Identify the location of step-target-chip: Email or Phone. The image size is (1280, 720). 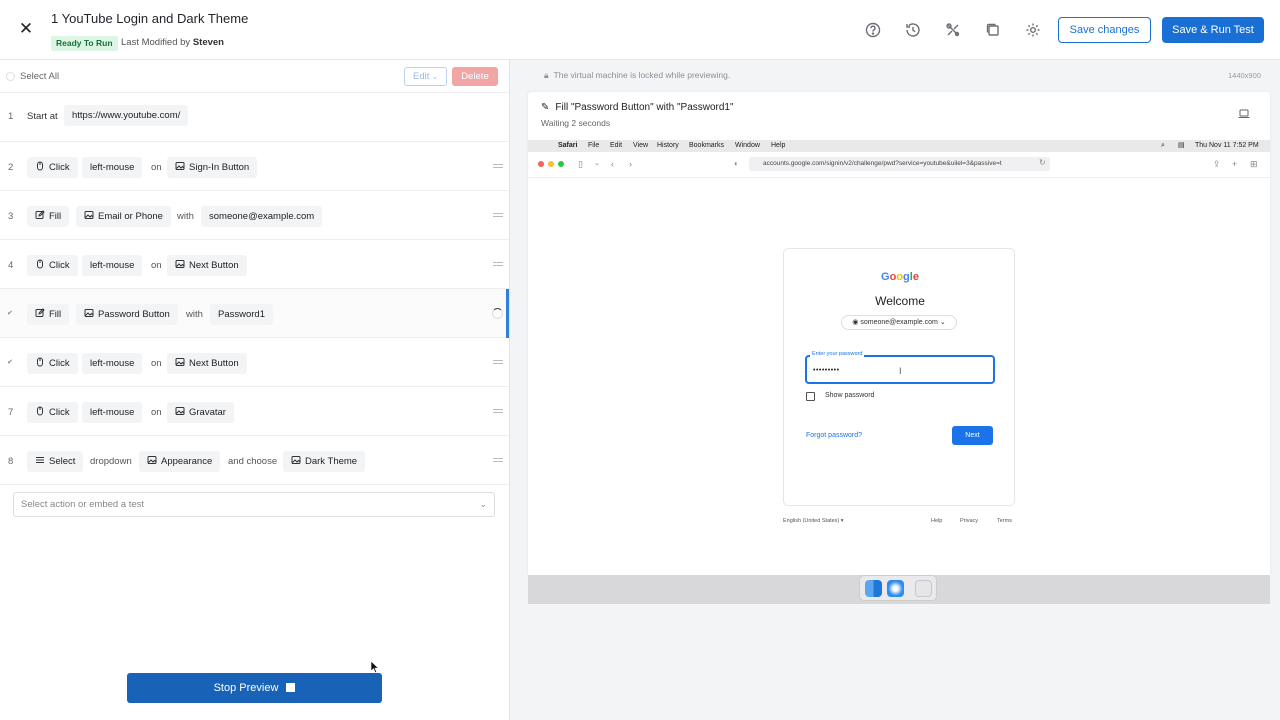
(123, 216).